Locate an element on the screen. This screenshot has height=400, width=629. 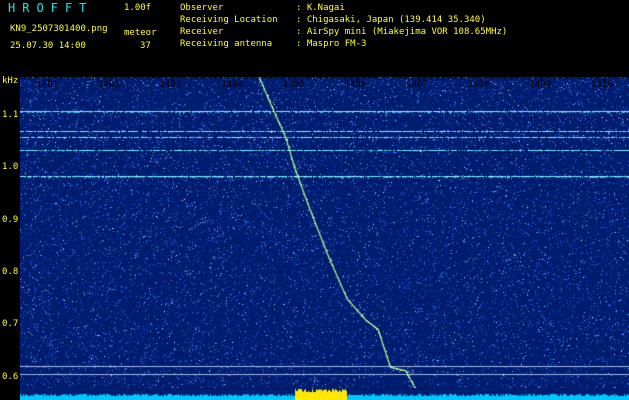
y-tick-label: 0.9 is located at coordinates (10, 219).